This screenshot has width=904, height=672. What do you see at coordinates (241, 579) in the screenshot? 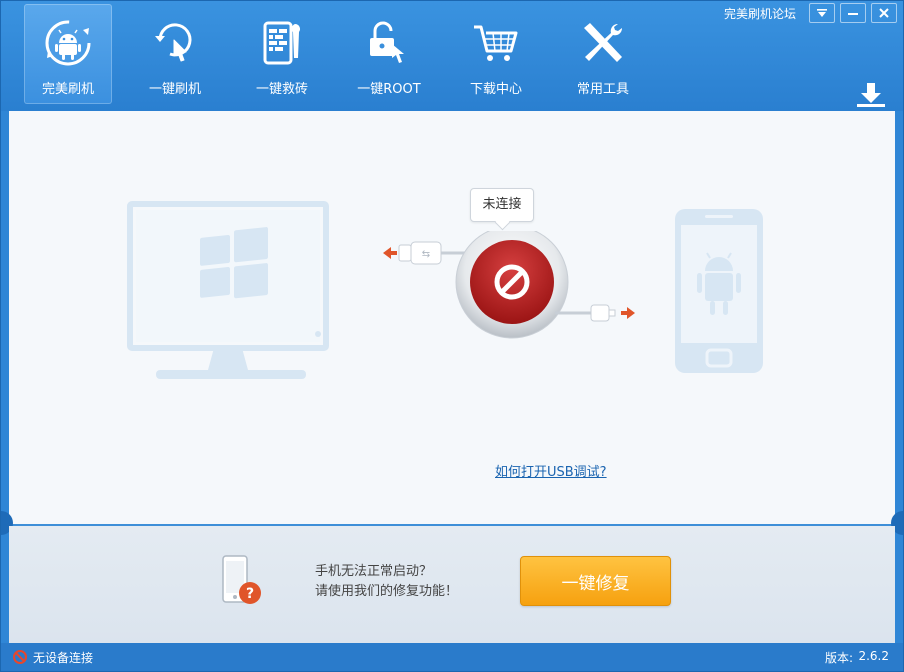
I see `phone-question-icon: ?` at bounding box center [241, 579].